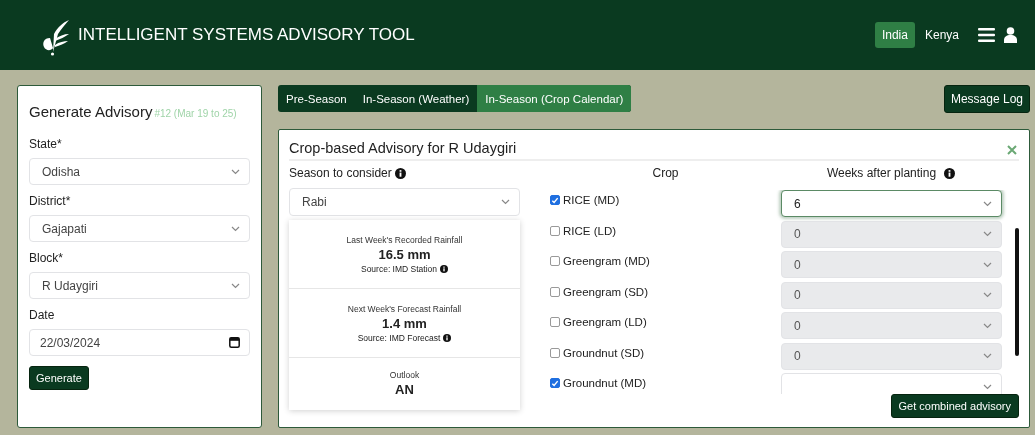 The image size is (1035, 435). I want to click on stat-label: Last Week's Recorded Rainfall, so click(404, 239).